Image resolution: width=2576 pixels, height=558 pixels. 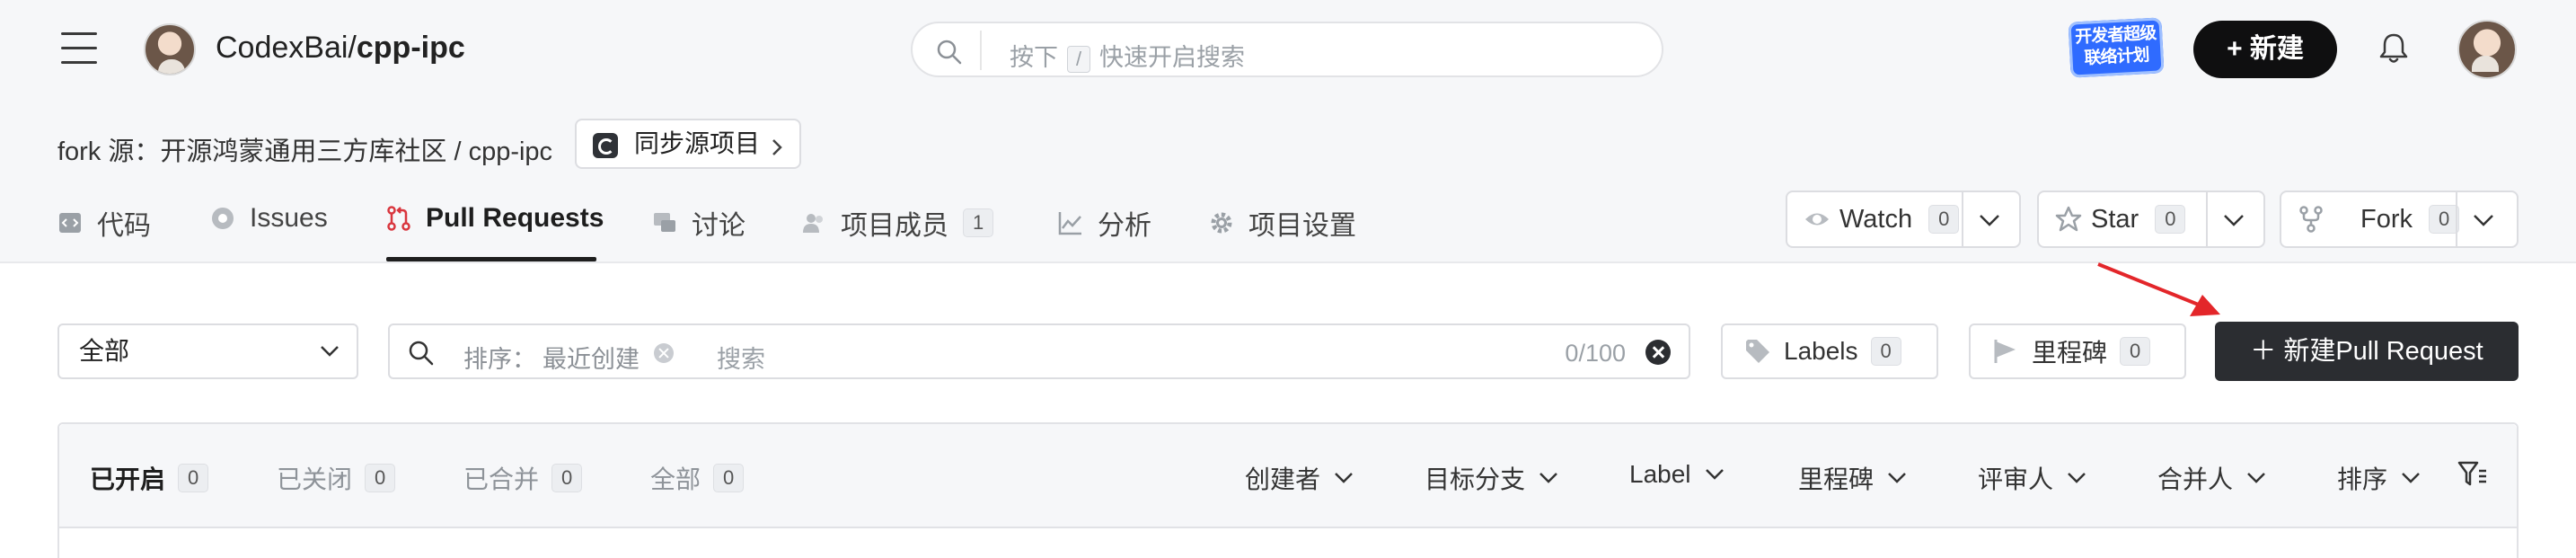 I want to click on tab-issues: Issues, so click(x=269, y=218).